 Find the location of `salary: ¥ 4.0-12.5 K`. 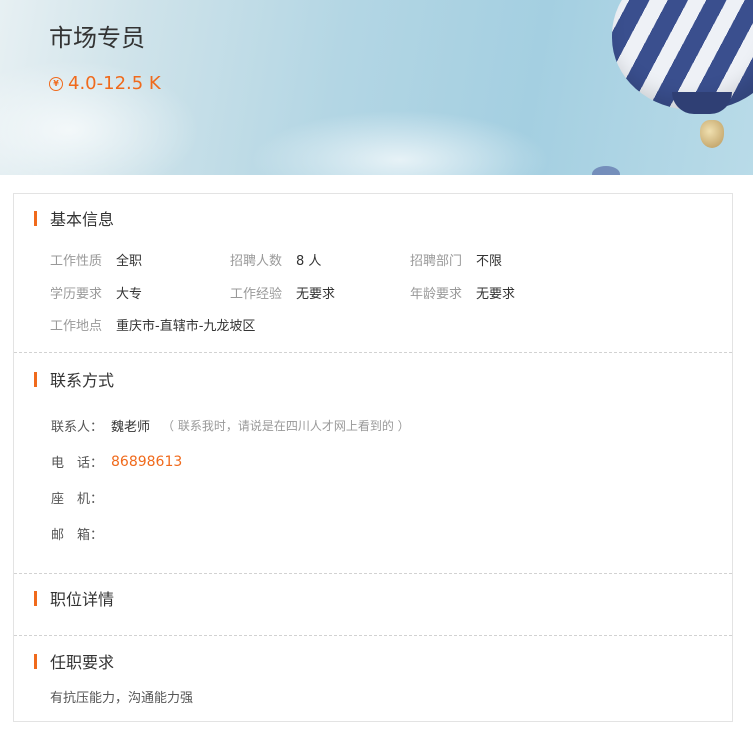

salary: ¥ 4.0-12.5 K is located at coordinates (105, 83).